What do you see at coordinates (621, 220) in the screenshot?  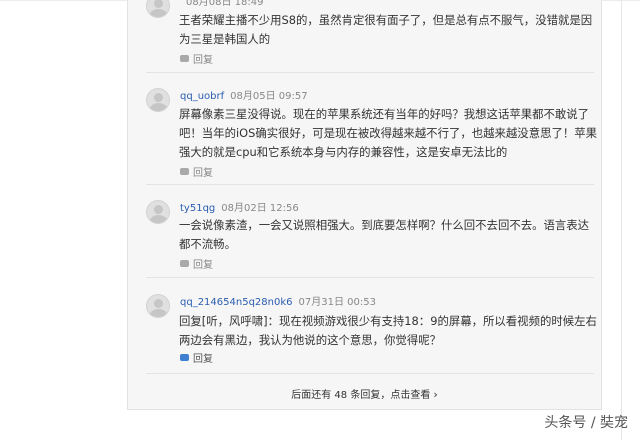 I see `page-divider` at bounding box center [621, 220].